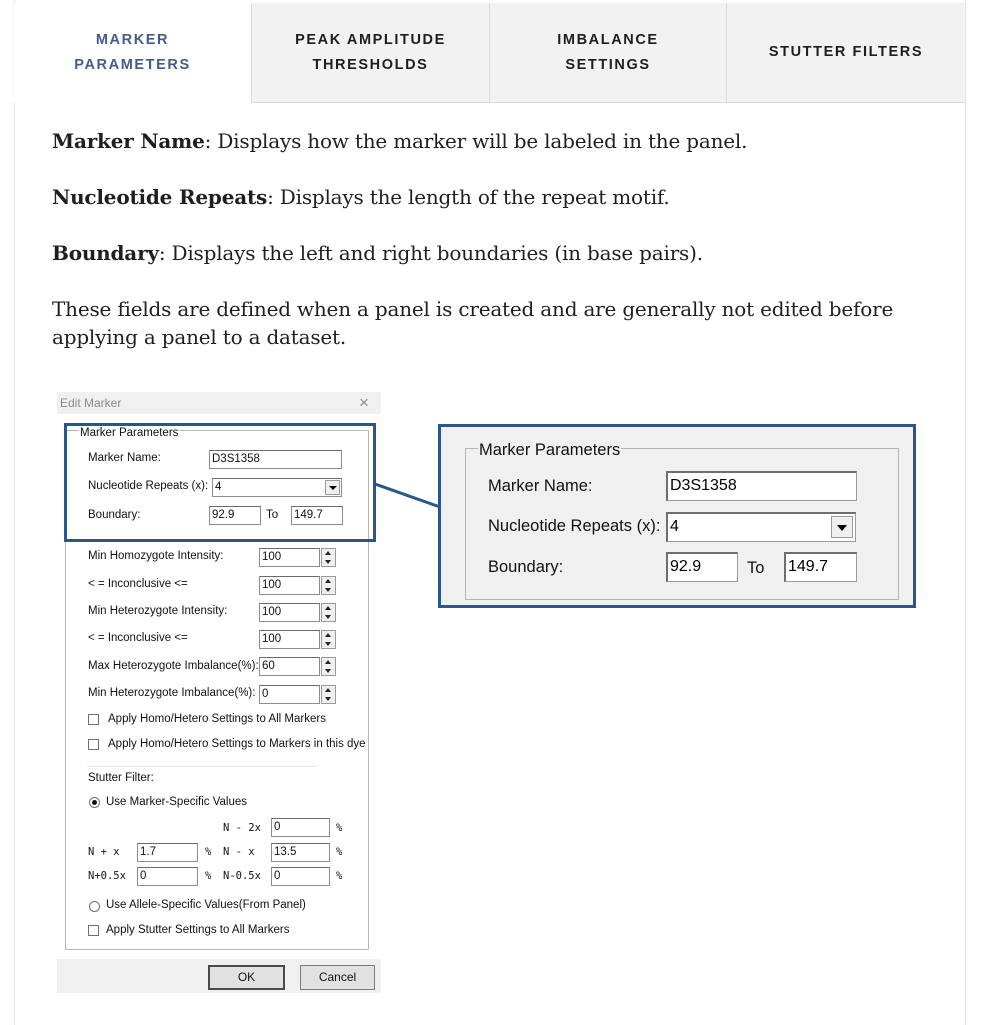 This screenshot has height=1025, width=986. I want to click on n-plus-half-x-label: N+0.5x, so click(107, 876).